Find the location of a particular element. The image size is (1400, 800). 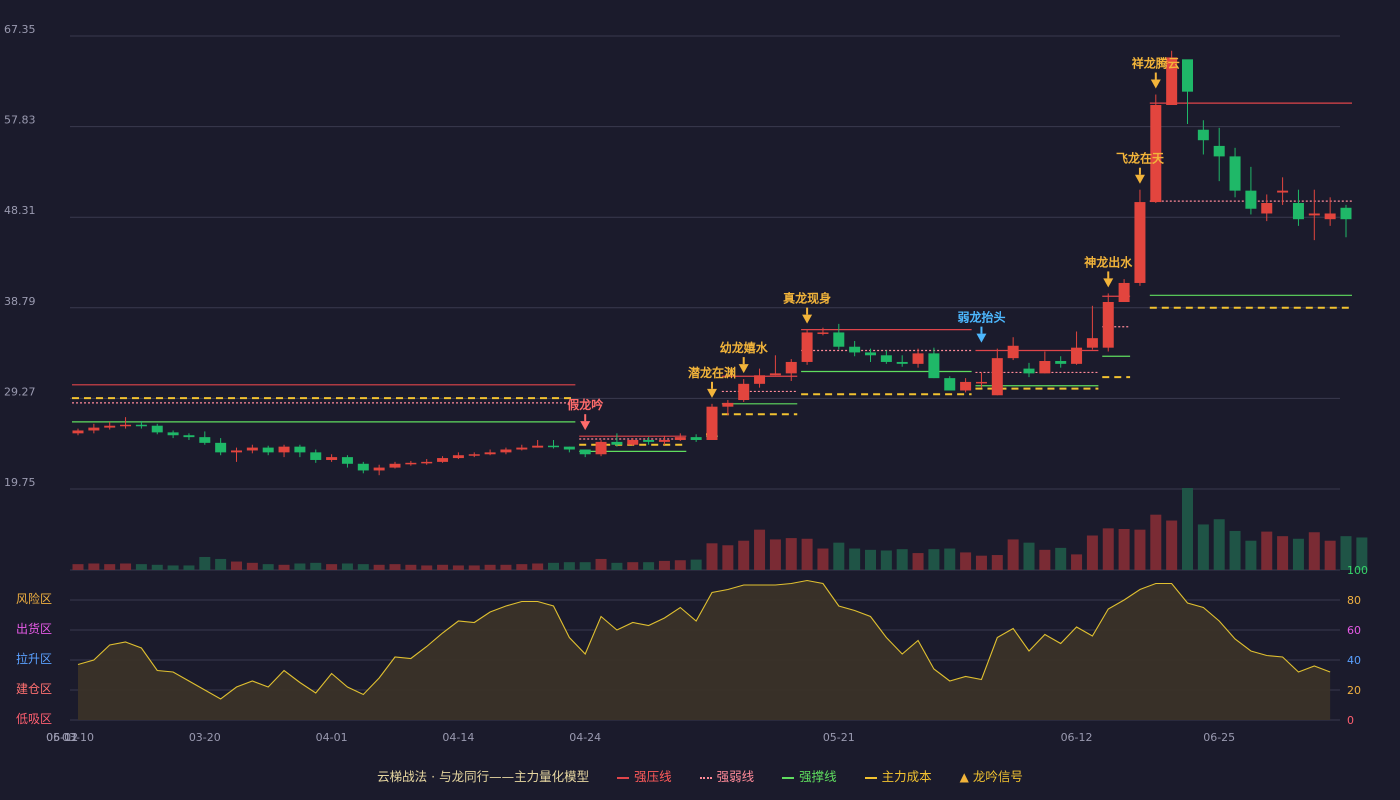

signal-label: 幼龙嬉水 is located at coordinates (744, 347).